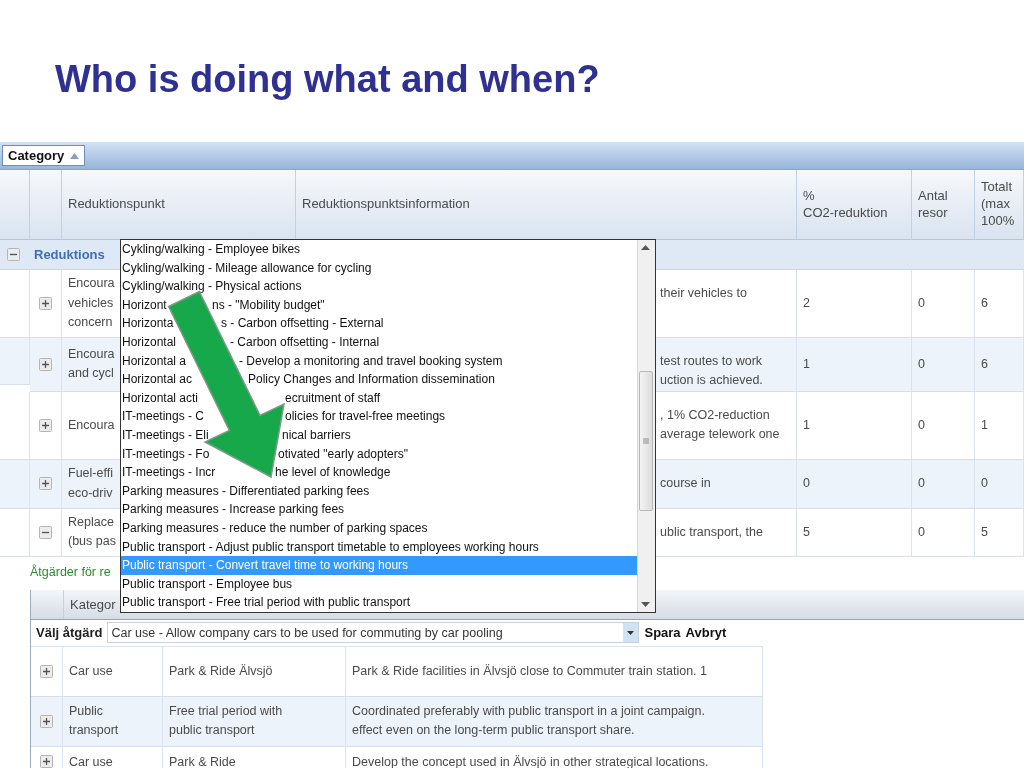 Image resolution: width=1024 pixels, height=768 pixels. I want to click on text-button: Spara, so click(662, 633).